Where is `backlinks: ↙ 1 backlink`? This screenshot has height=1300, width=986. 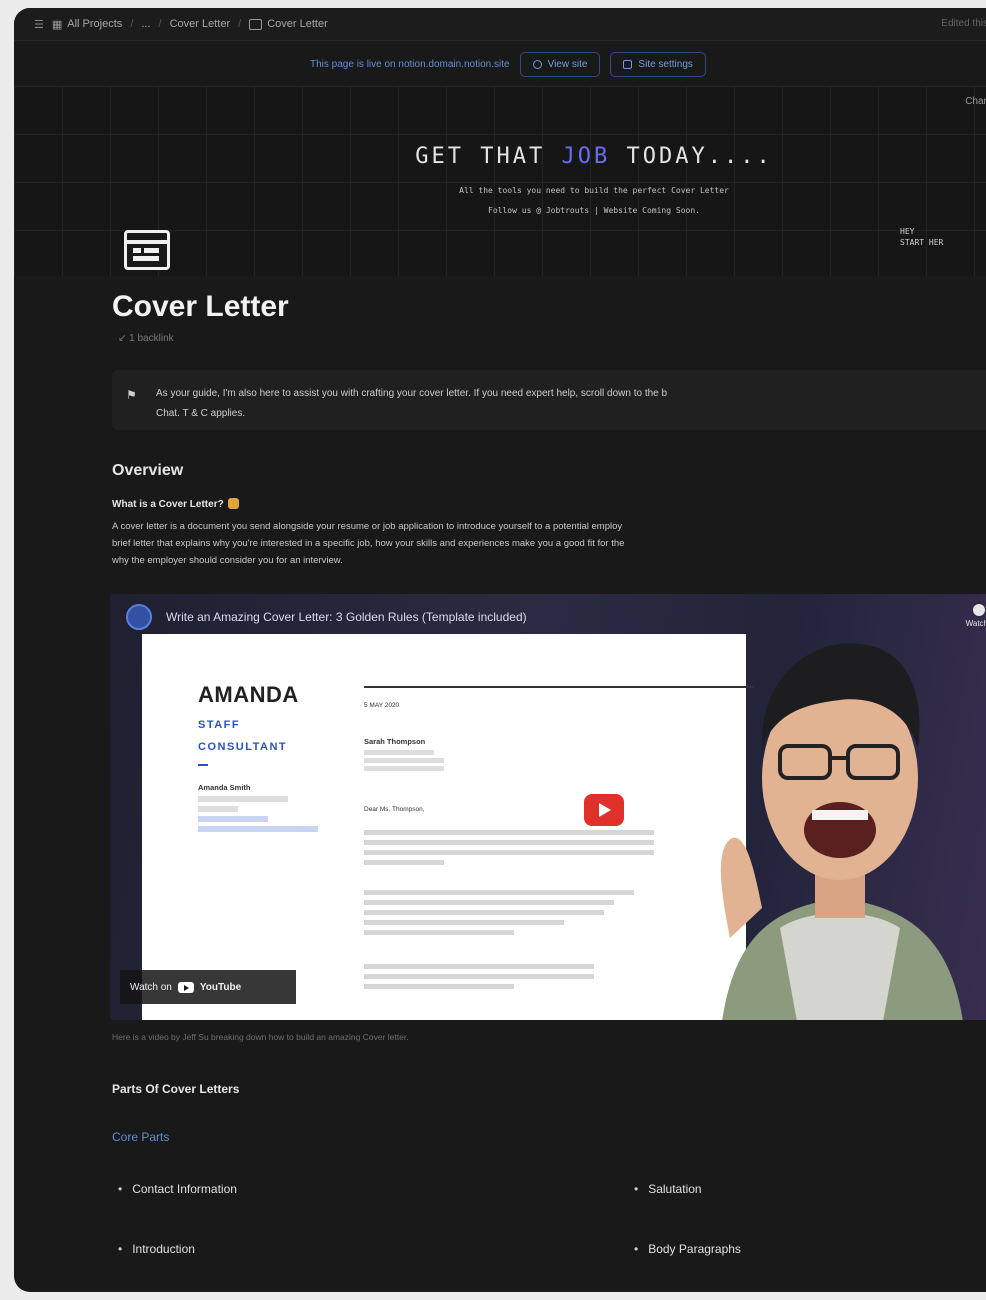 backlinks: ↙ 1 backlink is located at coordinates (146, 338).